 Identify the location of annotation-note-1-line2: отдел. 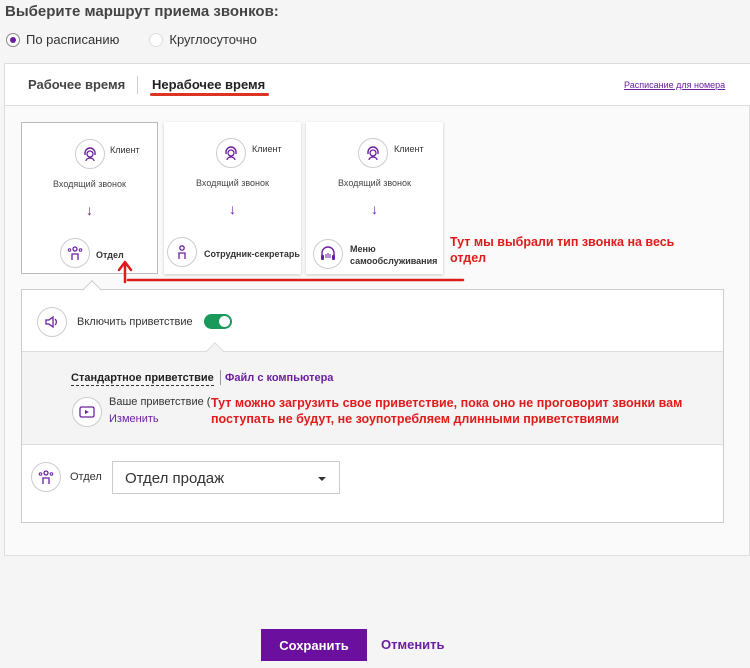
(468, 258).